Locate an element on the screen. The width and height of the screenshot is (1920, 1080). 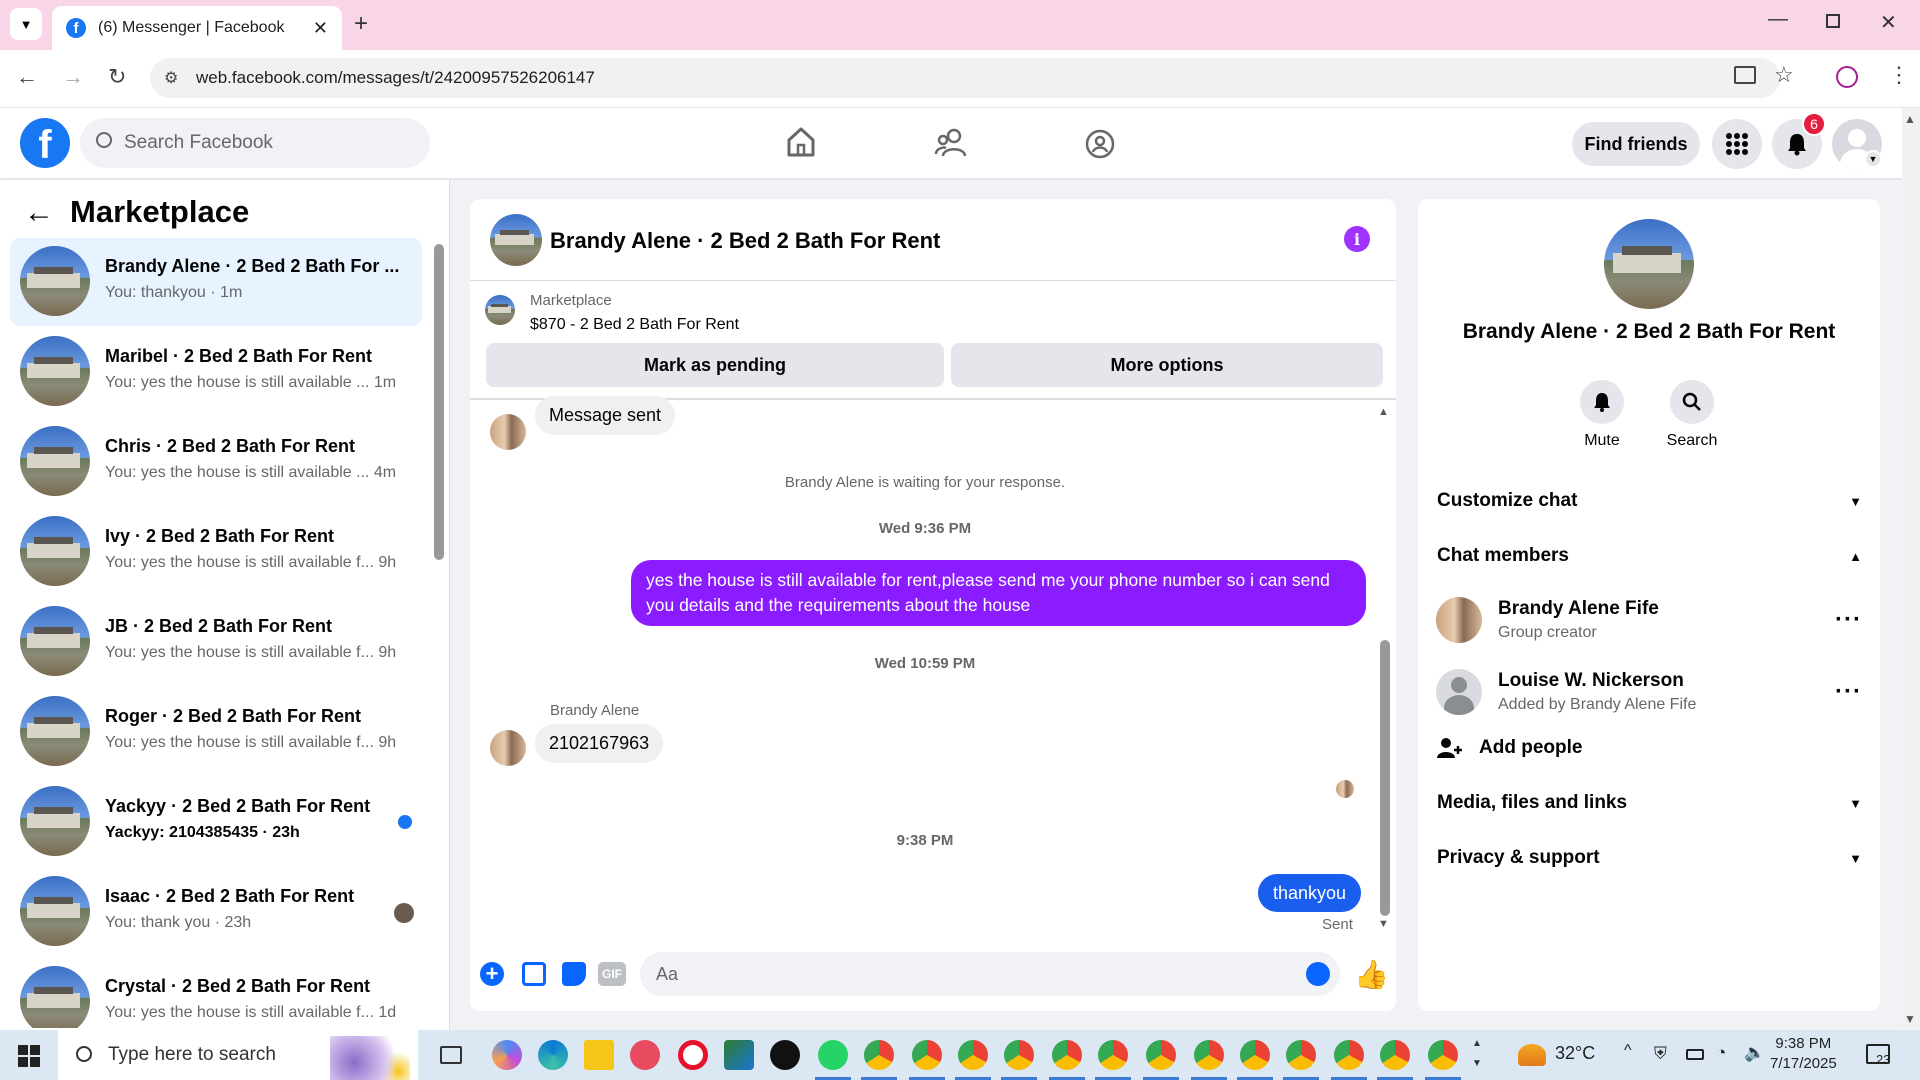
weather-temperature: 32°C is located at coordinates (1575, 1053).